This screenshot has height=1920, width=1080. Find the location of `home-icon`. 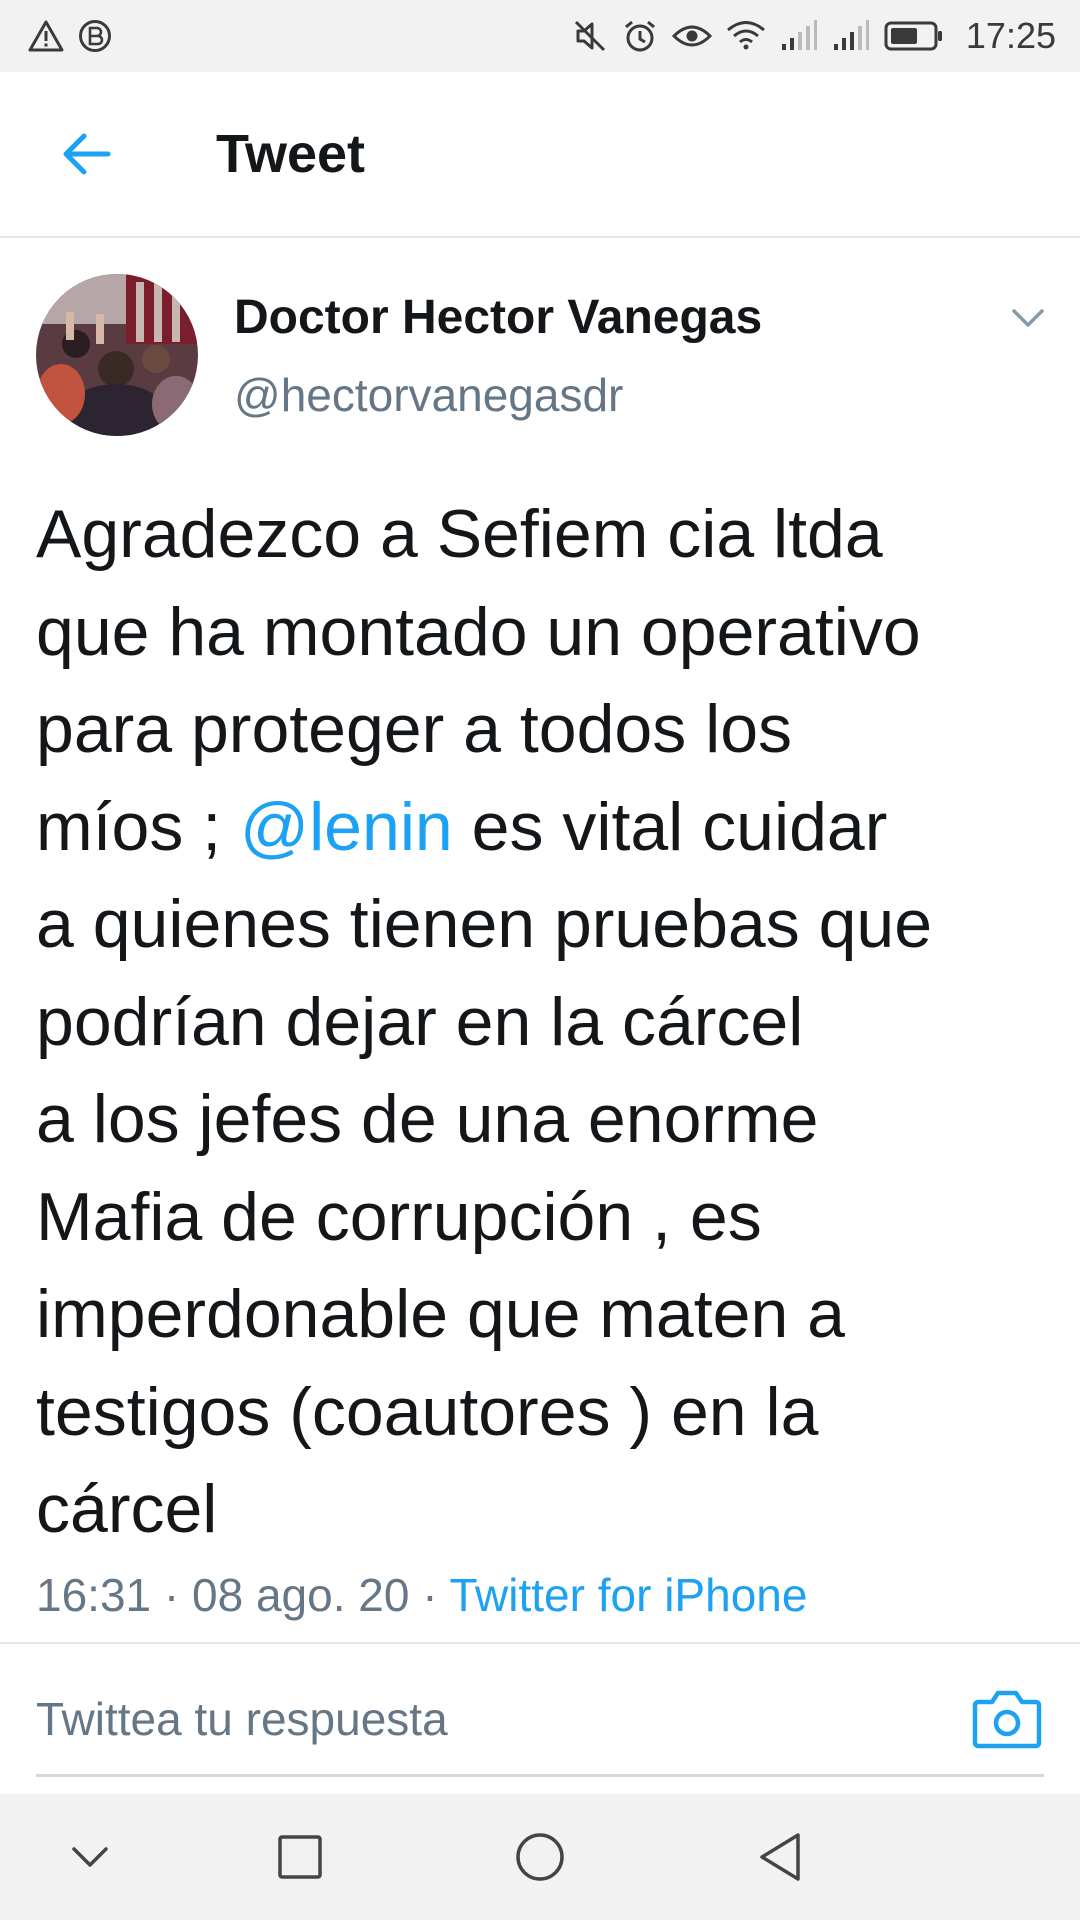

home-icon is located at coordinates (540, 1857).